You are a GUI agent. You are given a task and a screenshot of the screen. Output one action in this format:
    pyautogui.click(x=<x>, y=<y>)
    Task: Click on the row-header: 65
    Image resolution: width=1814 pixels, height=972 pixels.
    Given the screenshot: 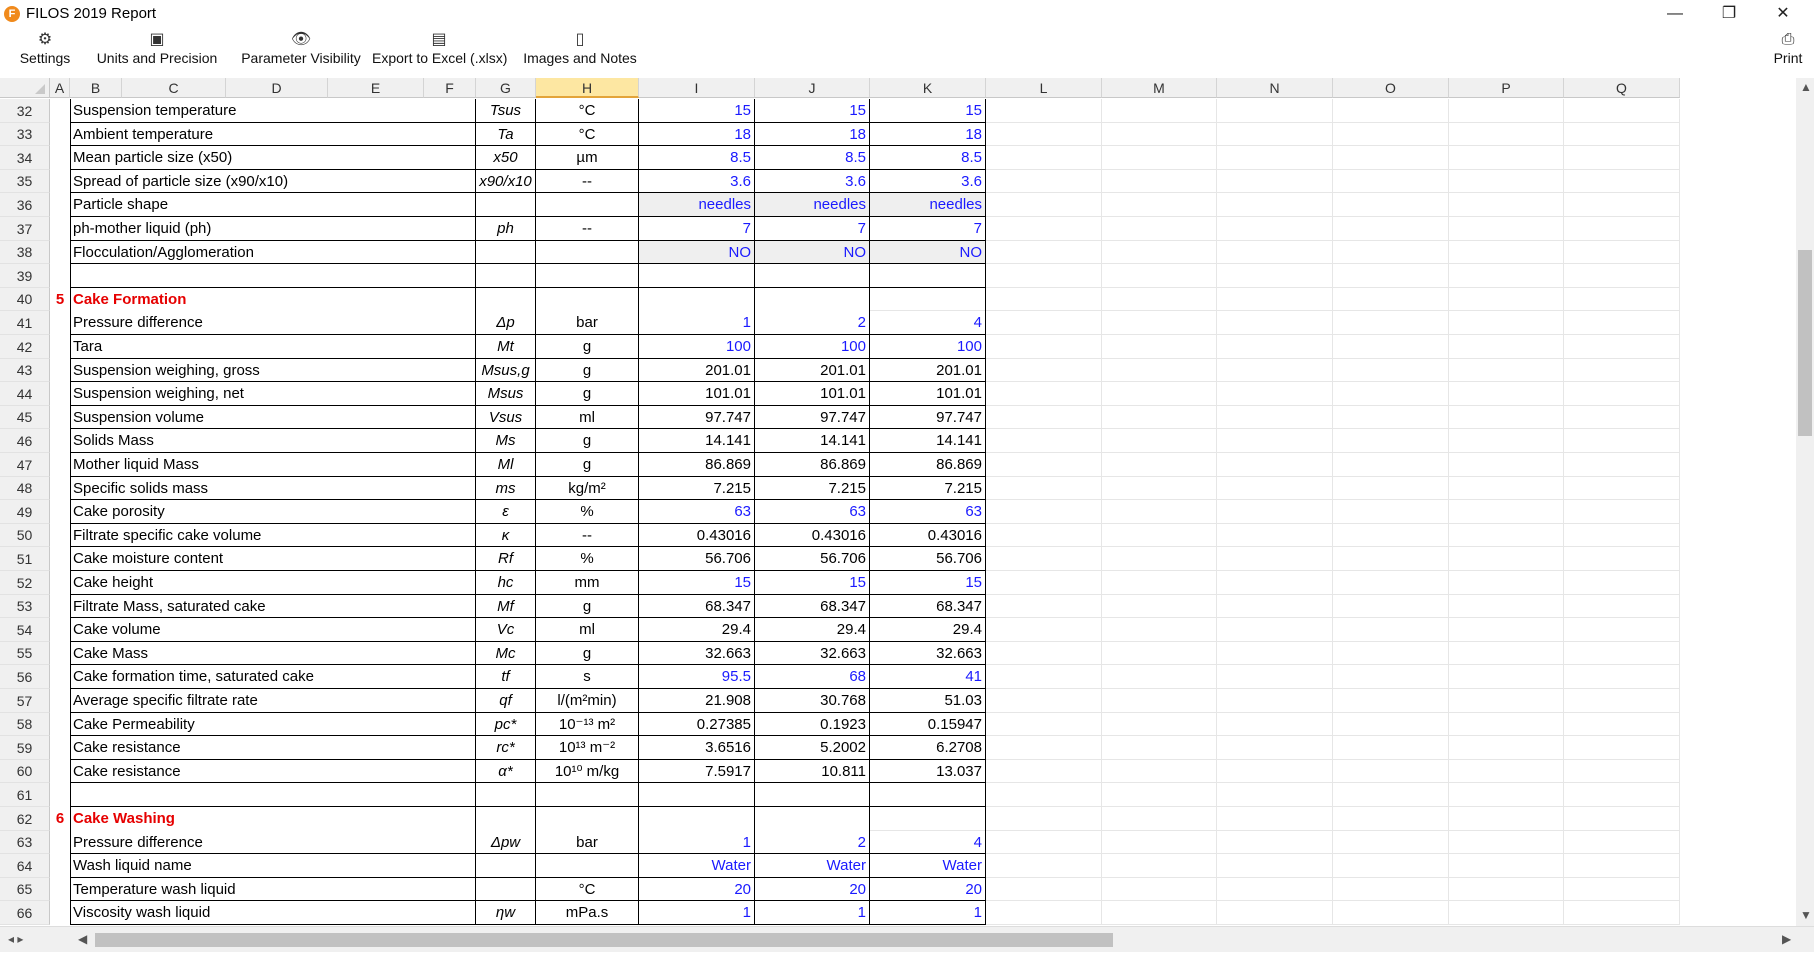 What is the action you would take?
    pyautogui.click(x=25, y=889)
    